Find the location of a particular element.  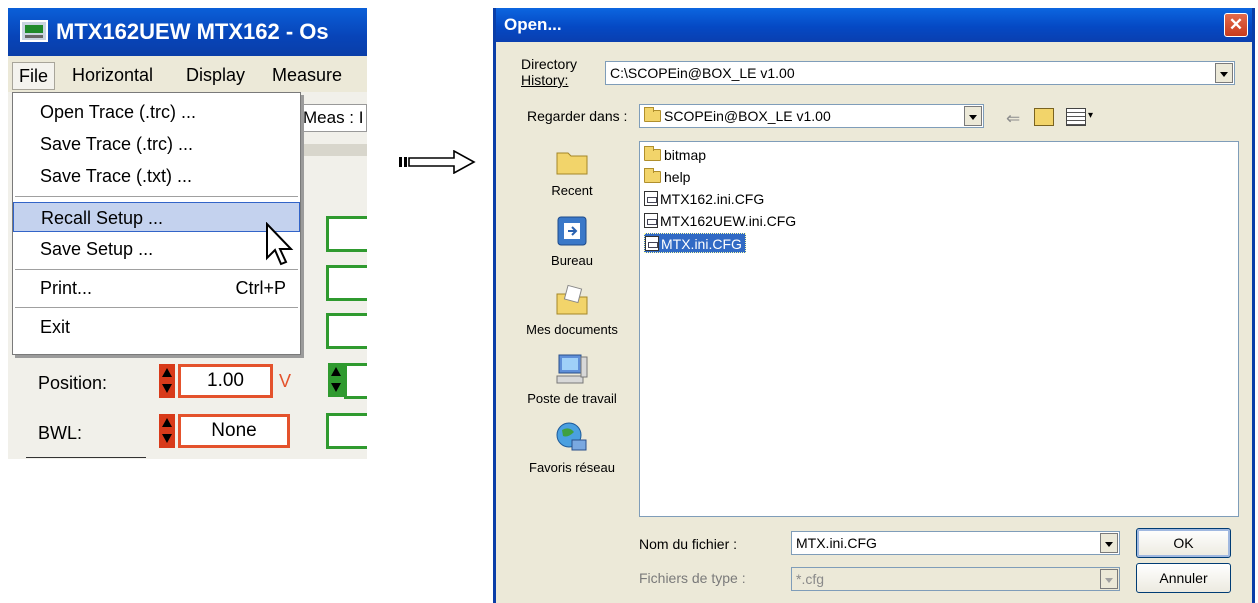

list-item-folder-help: help is located at coordinates (668, 177).